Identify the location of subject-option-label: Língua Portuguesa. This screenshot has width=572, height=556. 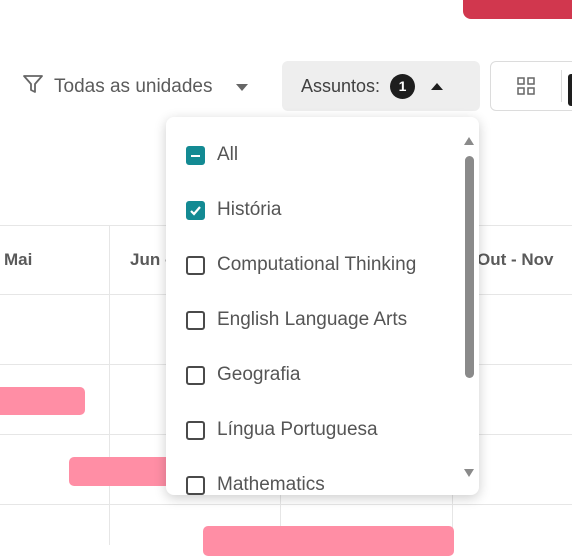
(297, 429).